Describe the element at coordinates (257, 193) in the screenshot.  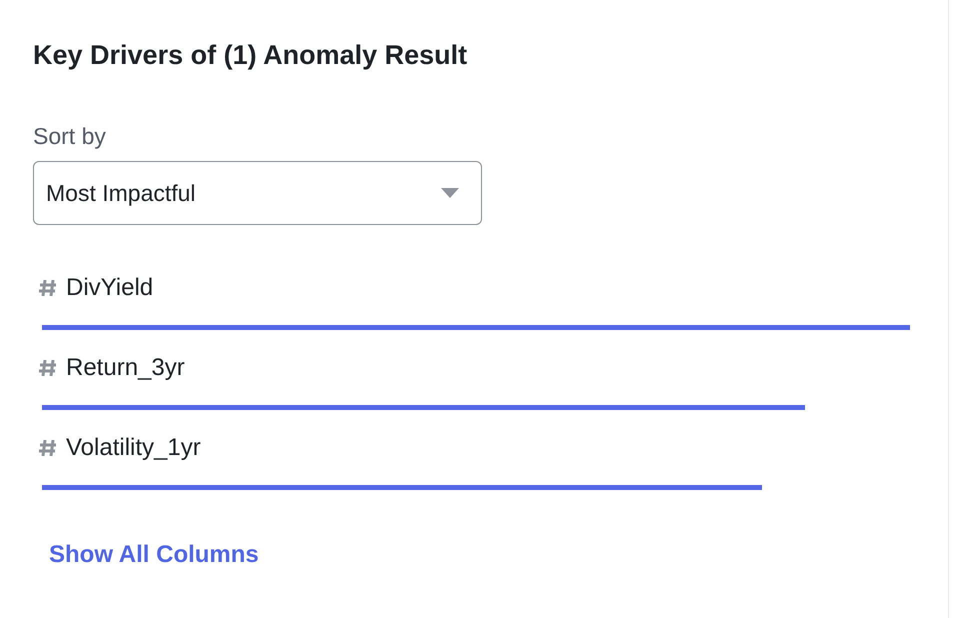
I see `sort-dropdown: Most Impactful` at that location.